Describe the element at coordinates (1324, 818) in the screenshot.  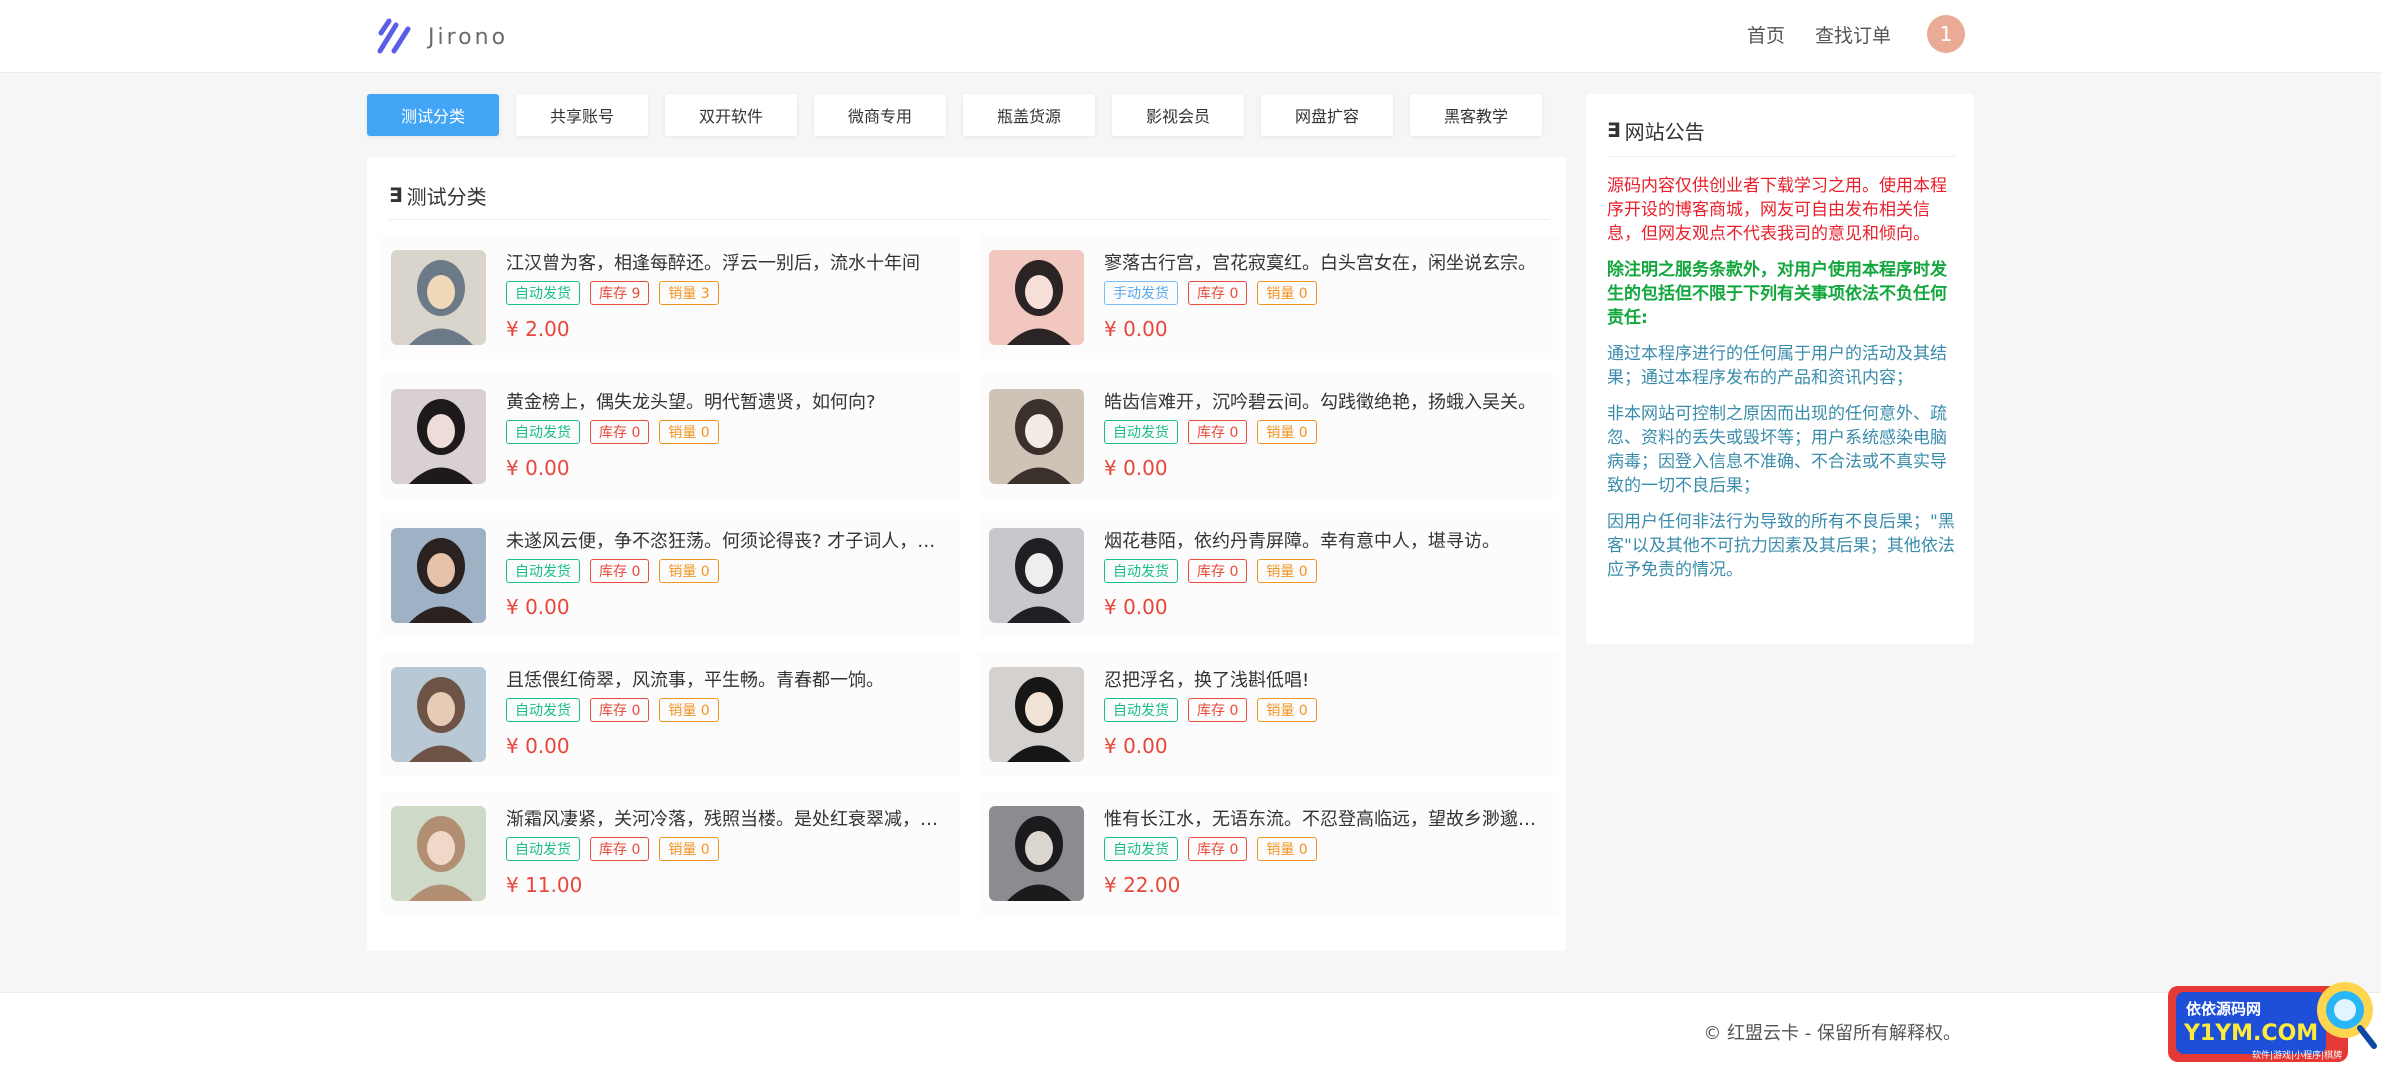
I see `product-title: 惟有长江水，无语东流。不忍登高临远，望故乡渺邈，归思难收` at that location.